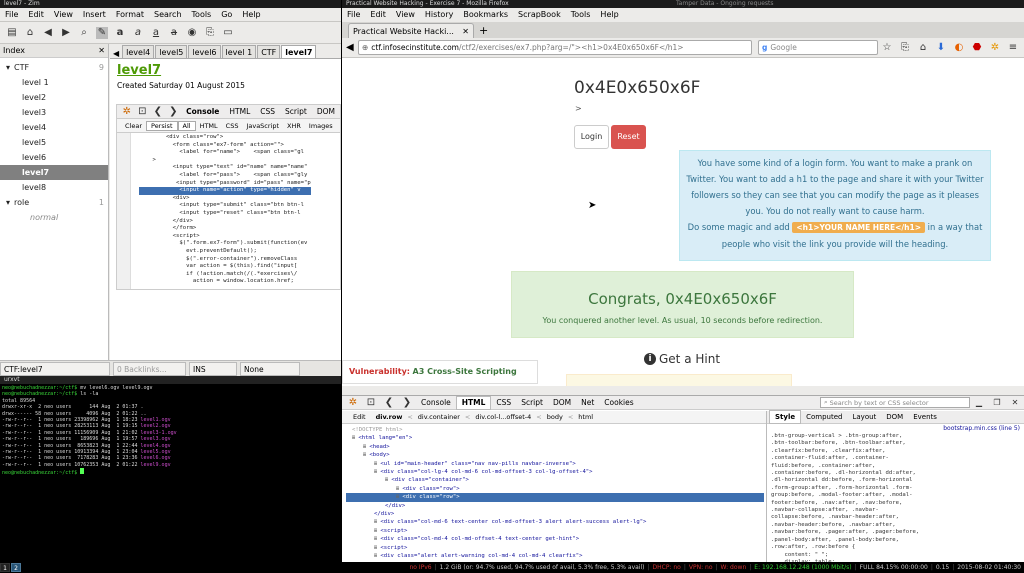  What do you see at coordinates (54, 172) in the screenshot?
I see `tree-item: level7` at bounding box center [54, 172].